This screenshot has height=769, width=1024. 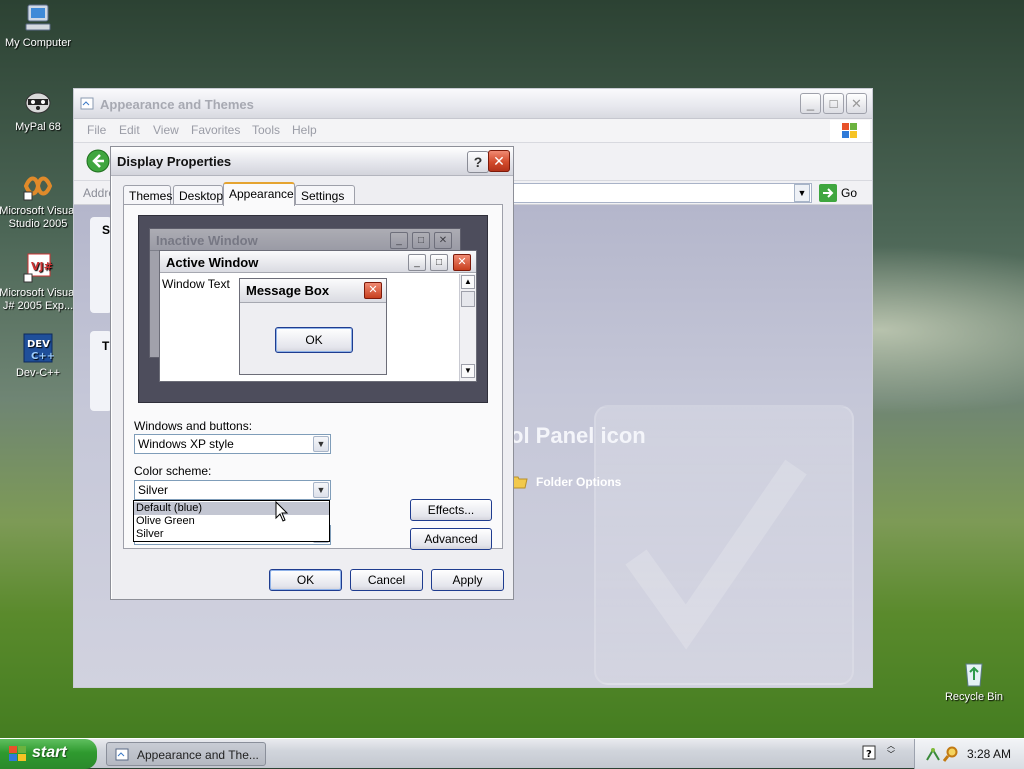 What do you see at coordinates (373, 290) in the screenshot?
I see `preview-message-box-close-icon: ✕` at bounding box center [373, 290].